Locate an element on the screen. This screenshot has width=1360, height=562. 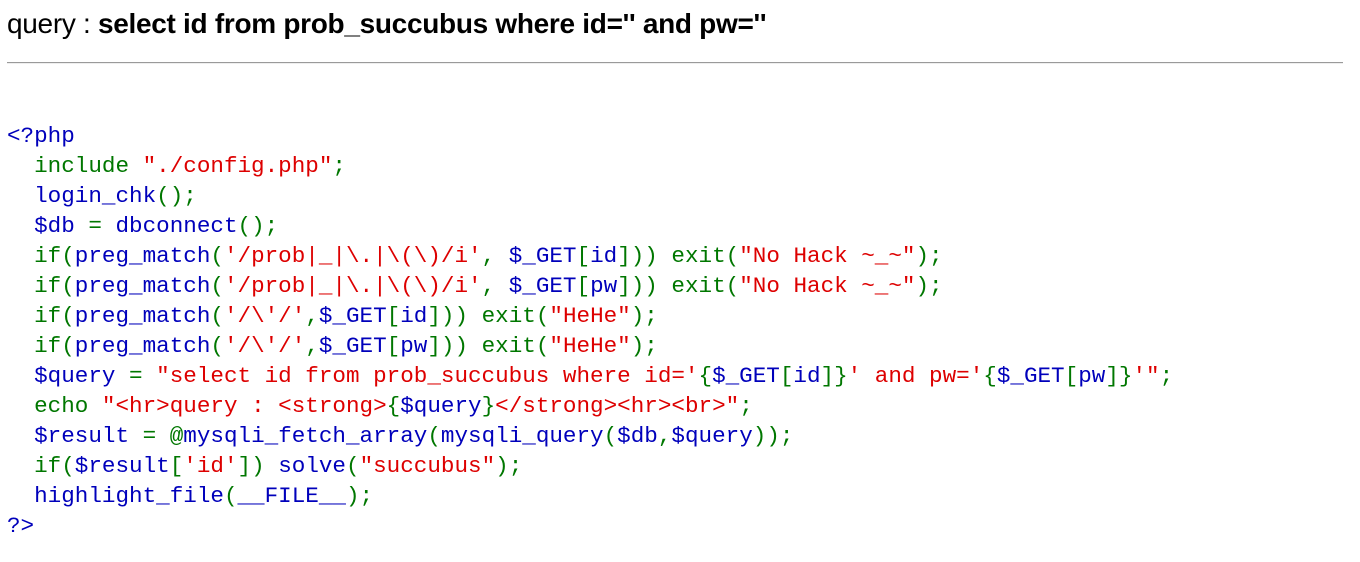
code-token: '" is located at coordinates (1146, 376).